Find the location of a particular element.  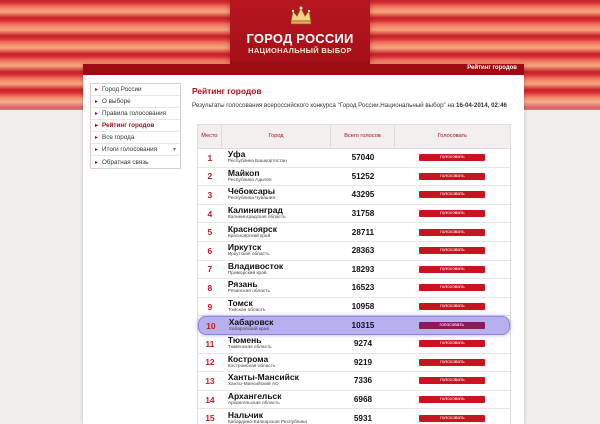

city-name: Нальчик is located at coordinates (279, 415).